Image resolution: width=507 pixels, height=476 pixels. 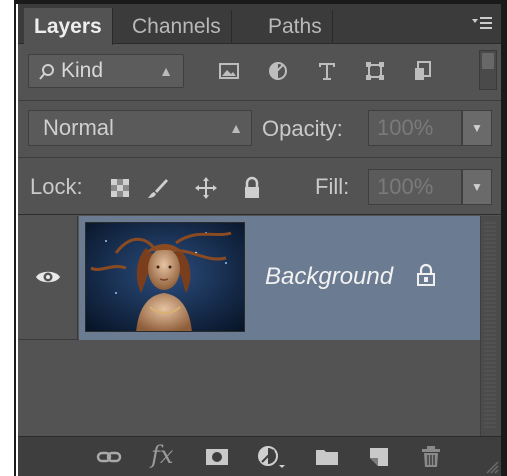 I want to click on new-layer-icon, so click(x=379, y=457).